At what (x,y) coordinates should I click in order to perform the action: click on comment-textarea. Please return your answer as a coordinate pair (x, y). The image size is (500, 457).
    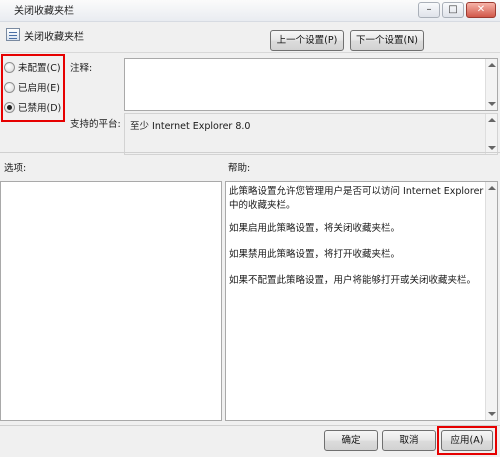
    Looking at the image, I should click on (311, 84).